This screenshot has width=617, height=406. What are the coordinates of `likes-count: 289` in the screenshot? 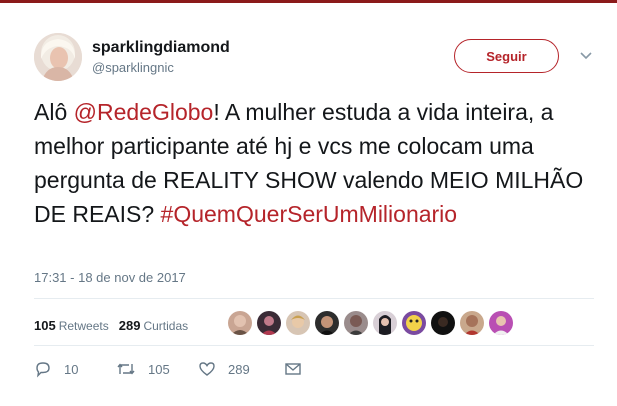 It's located at (129, 325).